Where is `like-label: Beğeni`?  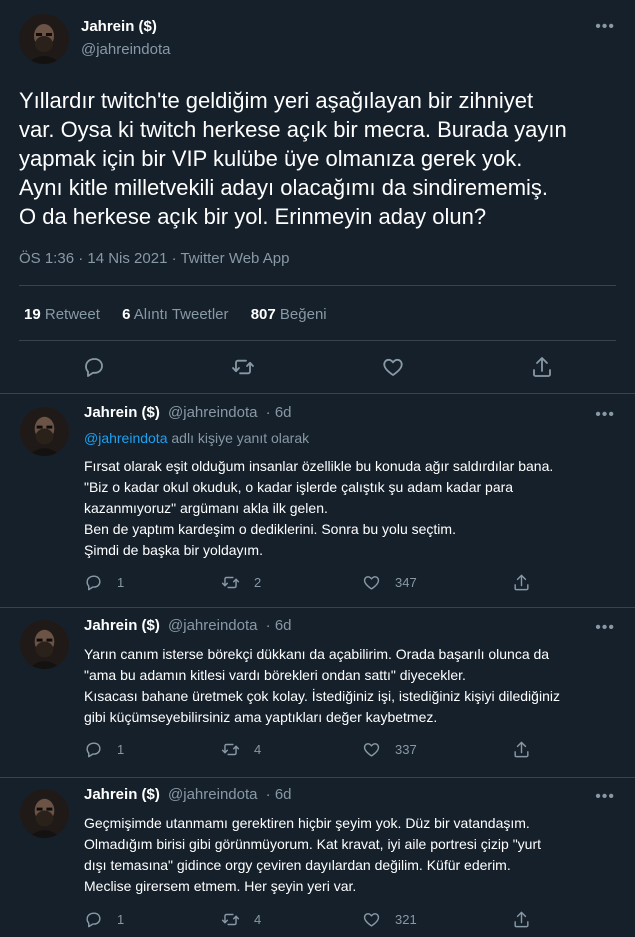
like-label: Beğeni is located at coordinates (303, 314).